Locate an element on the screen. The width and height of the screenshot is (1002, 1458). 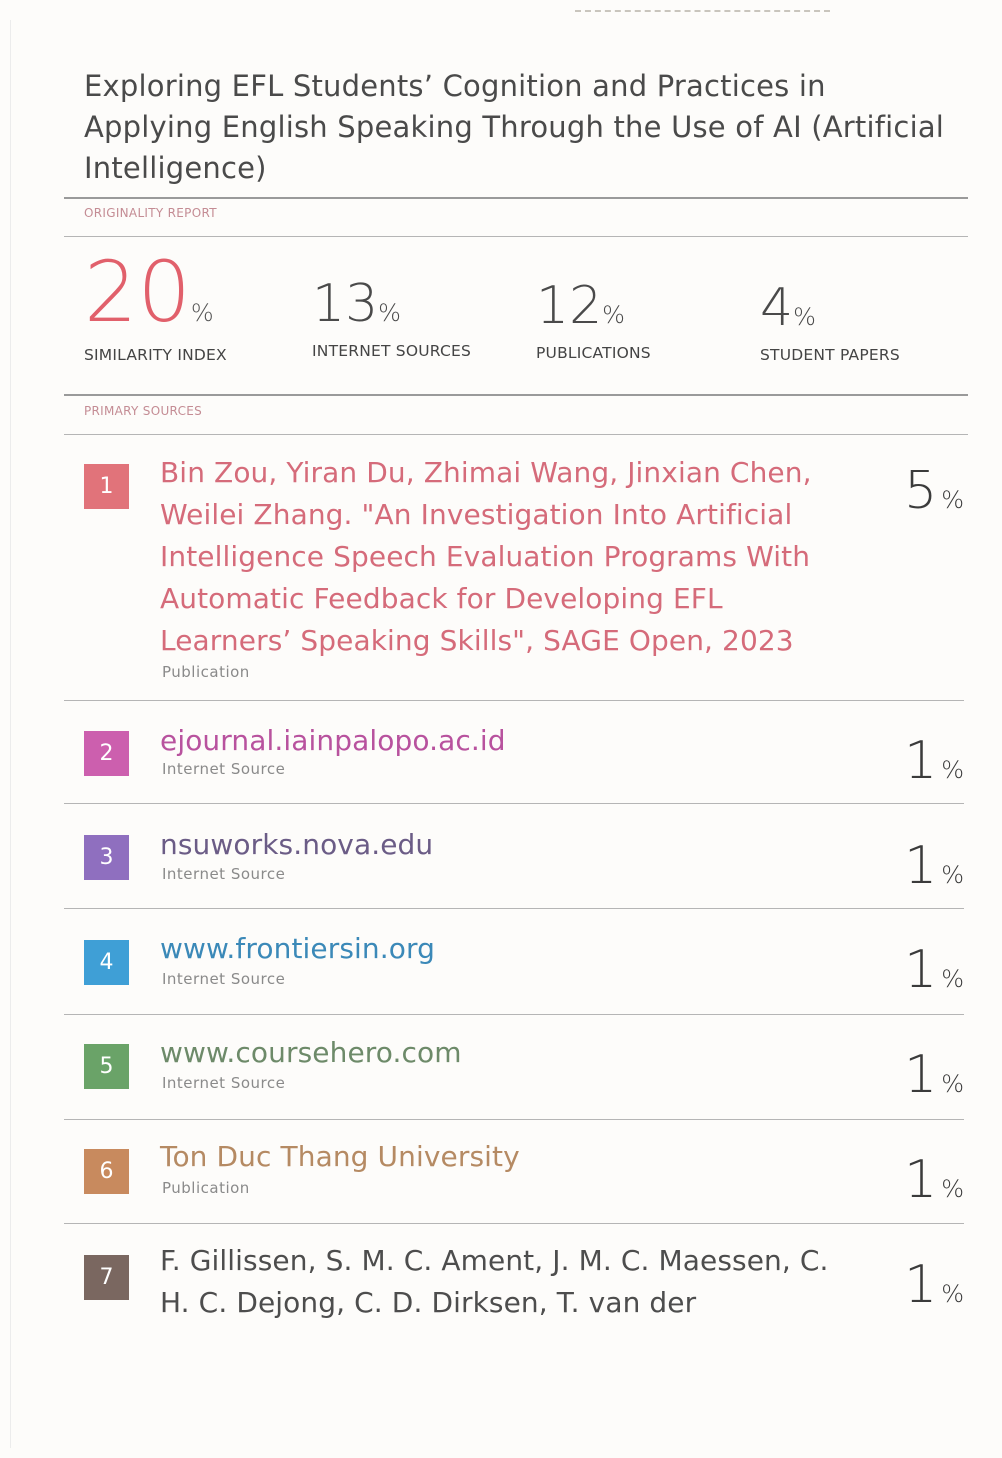
stat-caption: SIMILARITY INDEX is located at coordinates (155, 355).